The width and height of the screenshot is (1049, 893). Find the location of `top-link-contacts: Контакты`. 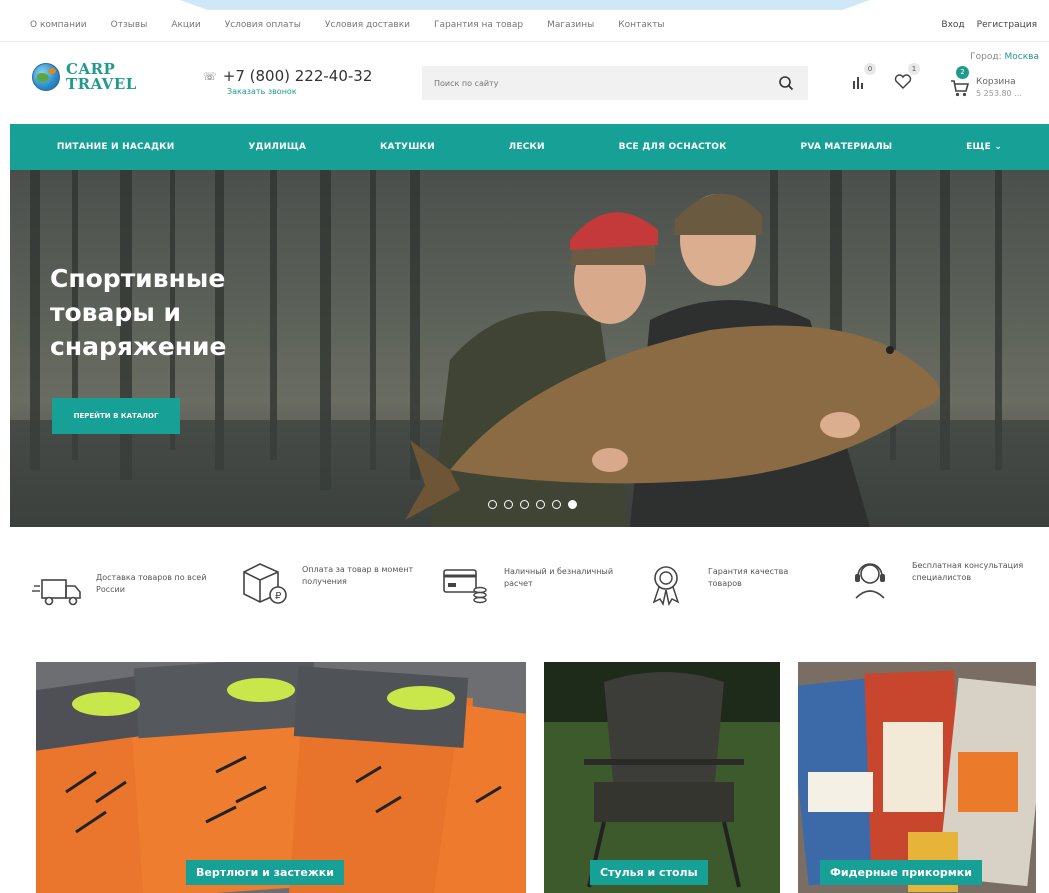

top-link-contacts: Контакты is located at coordinates (641, 25).